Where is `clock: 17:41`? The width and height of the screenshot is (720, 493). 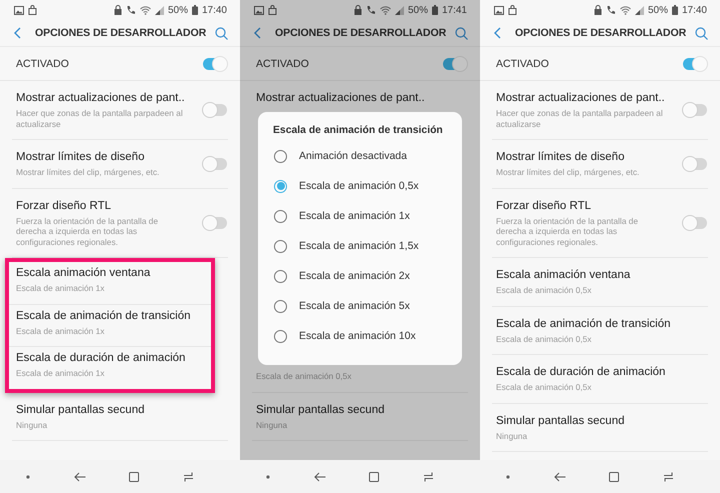 clock: 17:41 is located at coordinates (454, 10).